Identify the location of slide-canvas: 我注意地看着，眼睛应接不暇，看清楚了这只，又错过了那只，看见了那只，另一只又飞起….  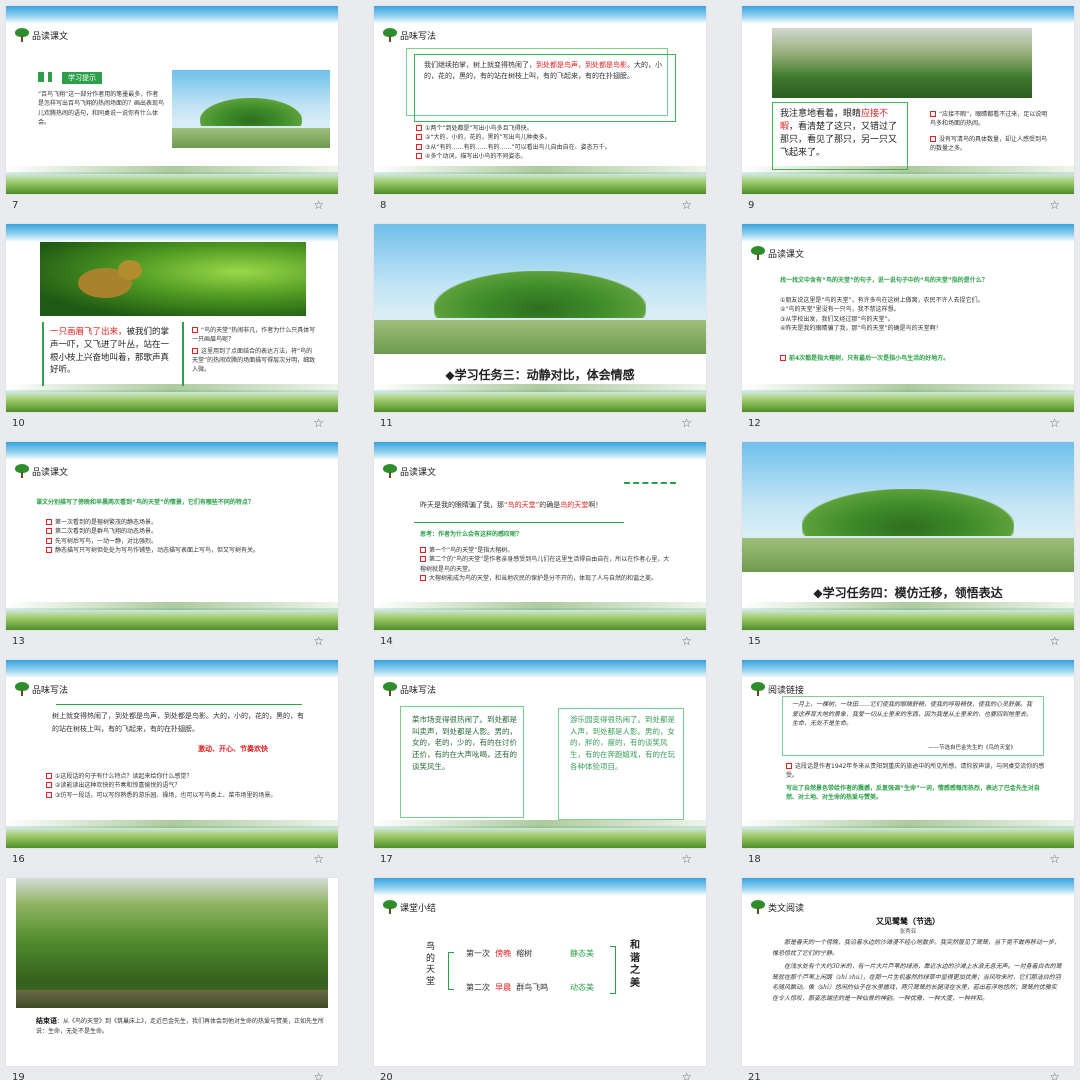
(908, 100).